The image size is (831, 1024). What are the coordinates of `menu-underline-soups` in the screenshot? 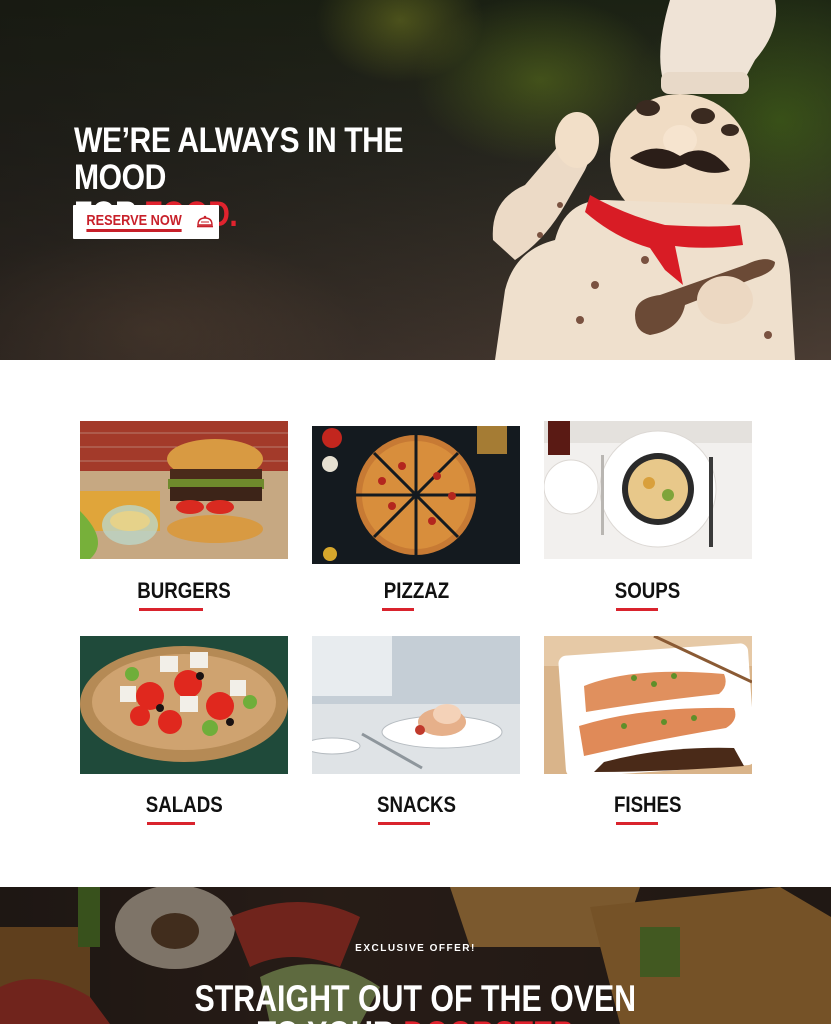 It's located at (637, 609).